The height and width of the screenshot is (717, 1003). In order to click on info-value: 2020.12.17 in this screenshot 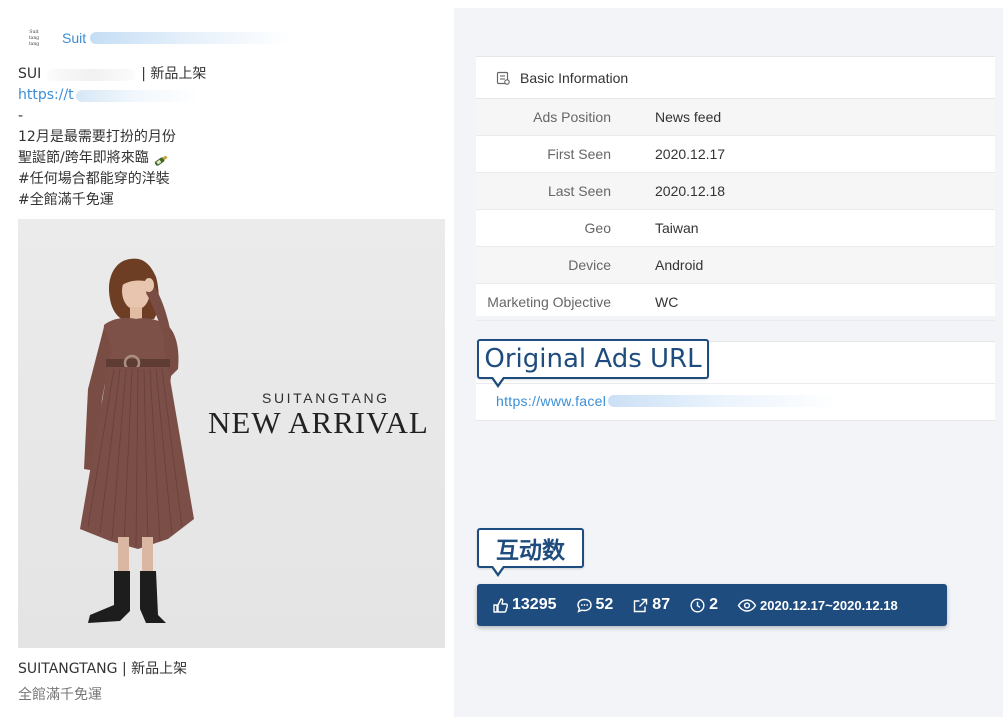, I will do `click(690, 154)`.